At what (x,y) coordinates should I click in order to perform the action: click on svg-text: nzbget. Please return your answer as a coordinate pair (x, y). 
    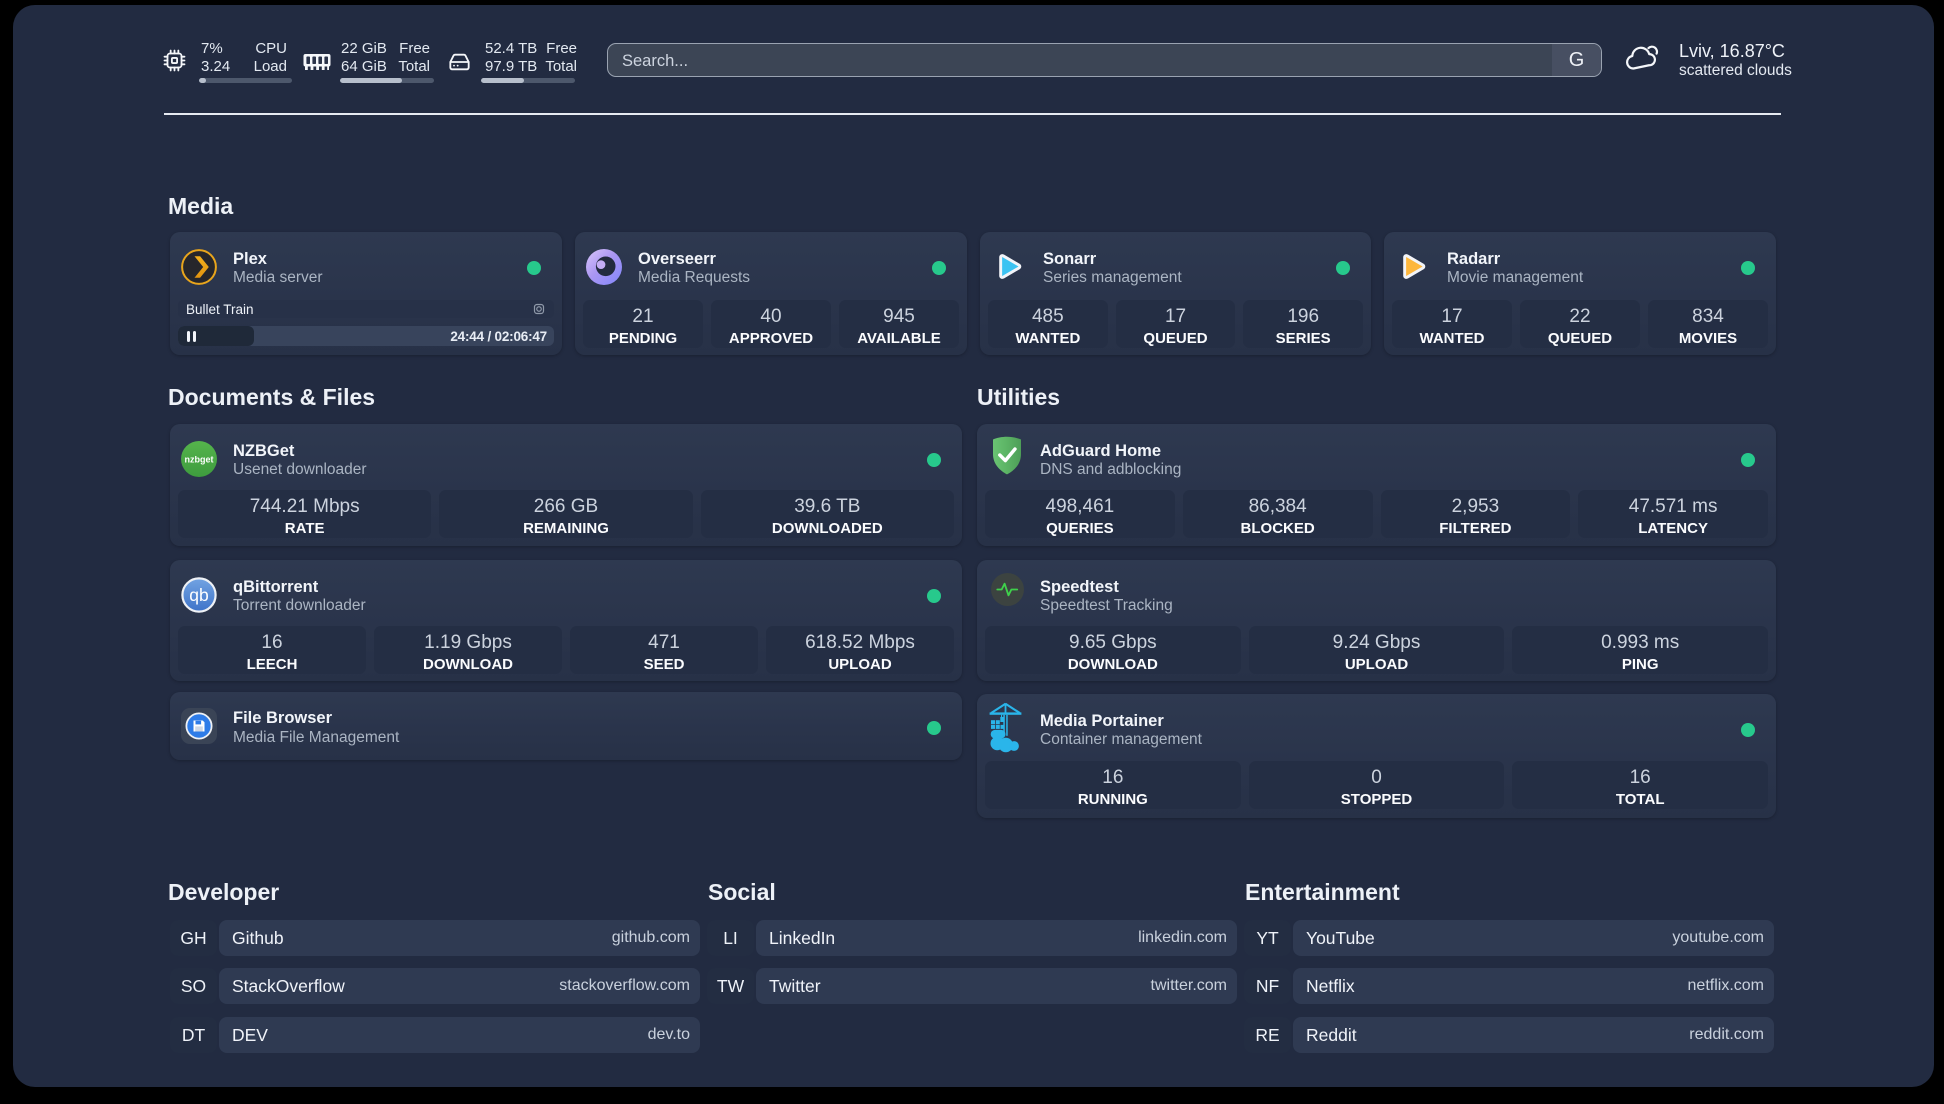
    Looking at the image, I should click on (199, 460).